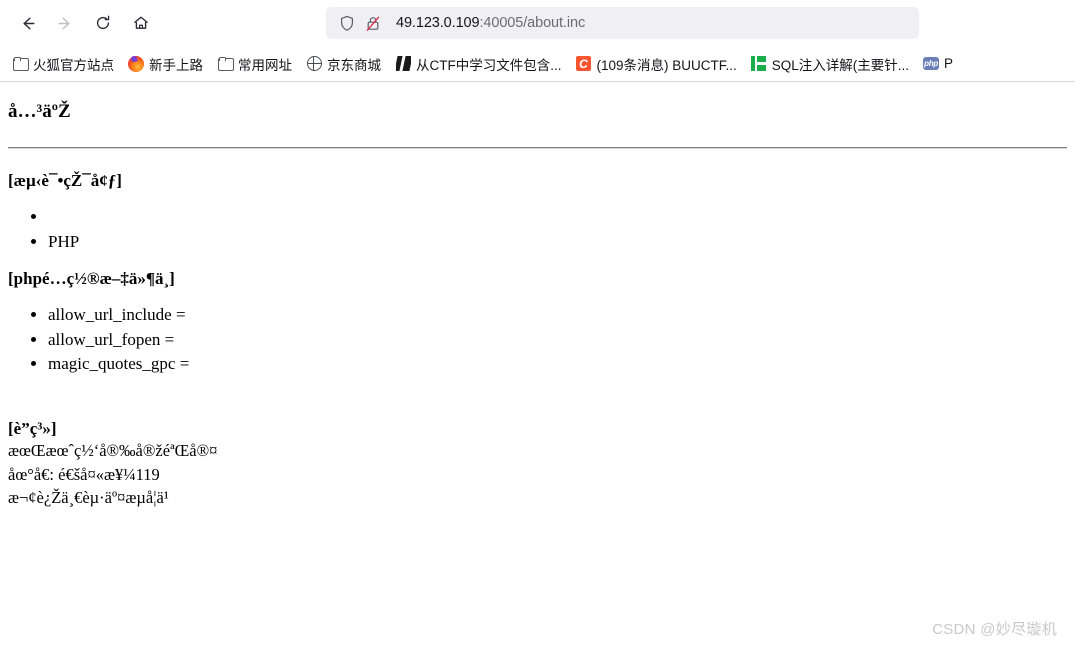 This screenshot has height=653, width=1075. I want to click on list-item: magic_quotes_gpc =, so click(557, 364).